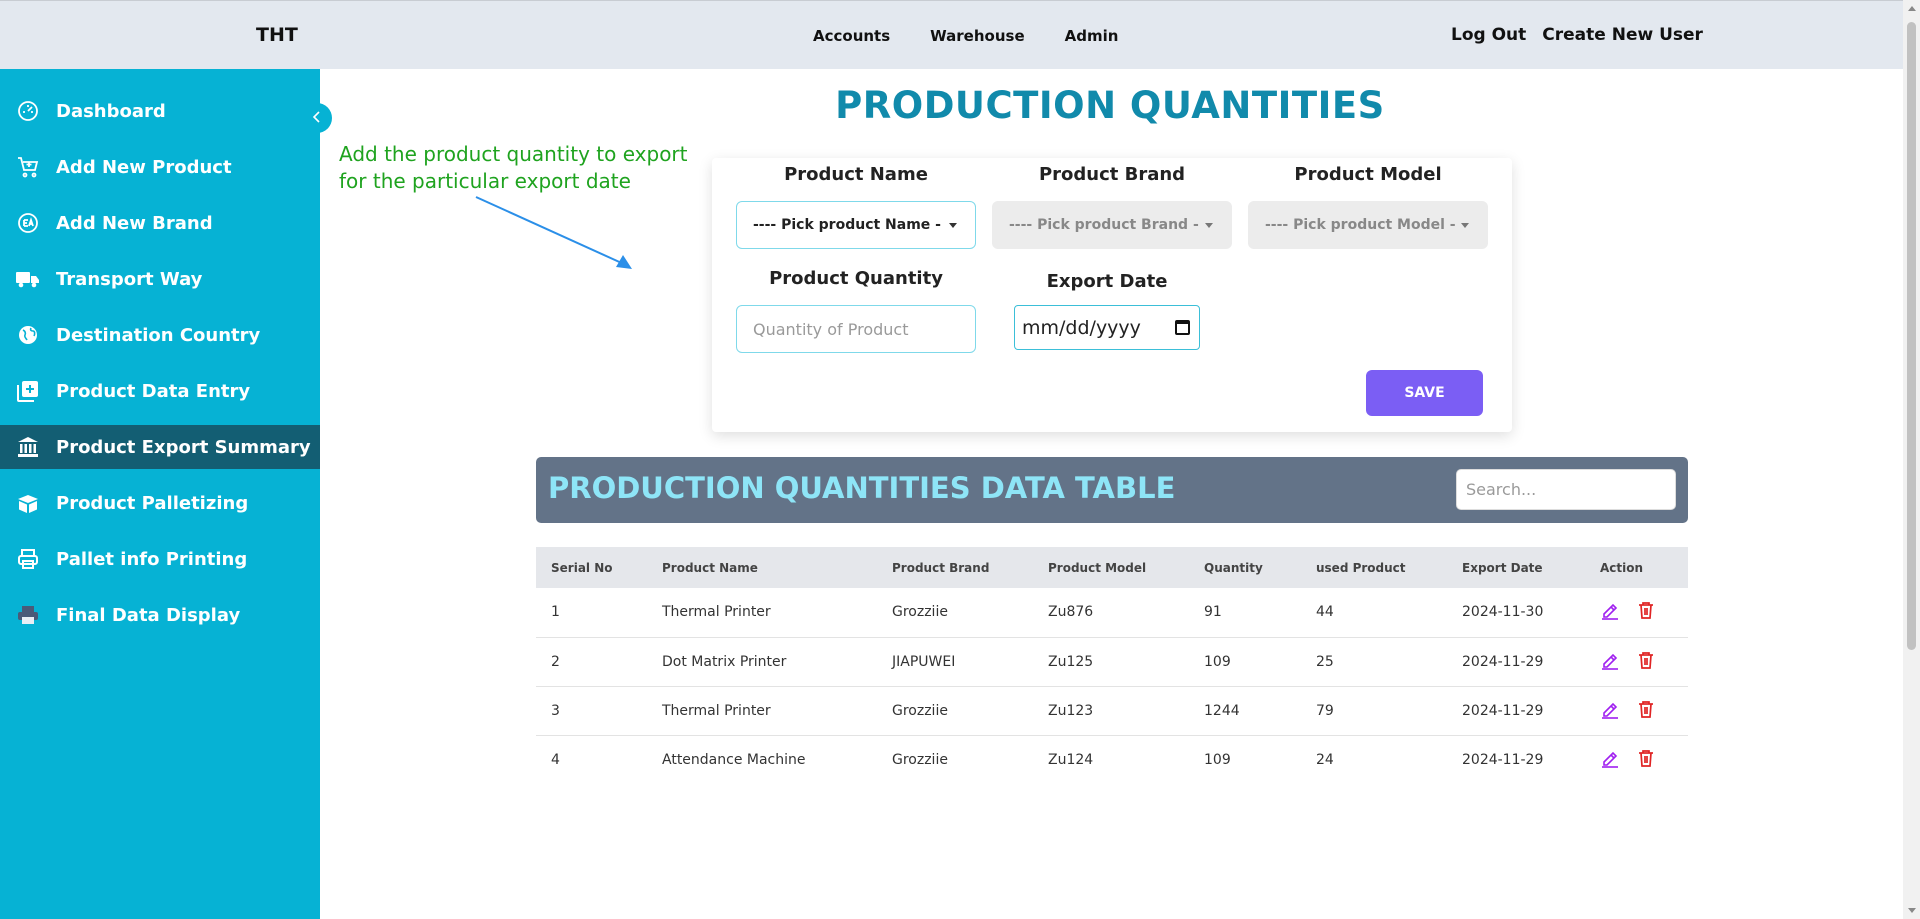 Image resolution: width=1920 pixels, height=919 pixels. I want to click on product-name-select: ---- Pick product Name -, so click(856, 225).